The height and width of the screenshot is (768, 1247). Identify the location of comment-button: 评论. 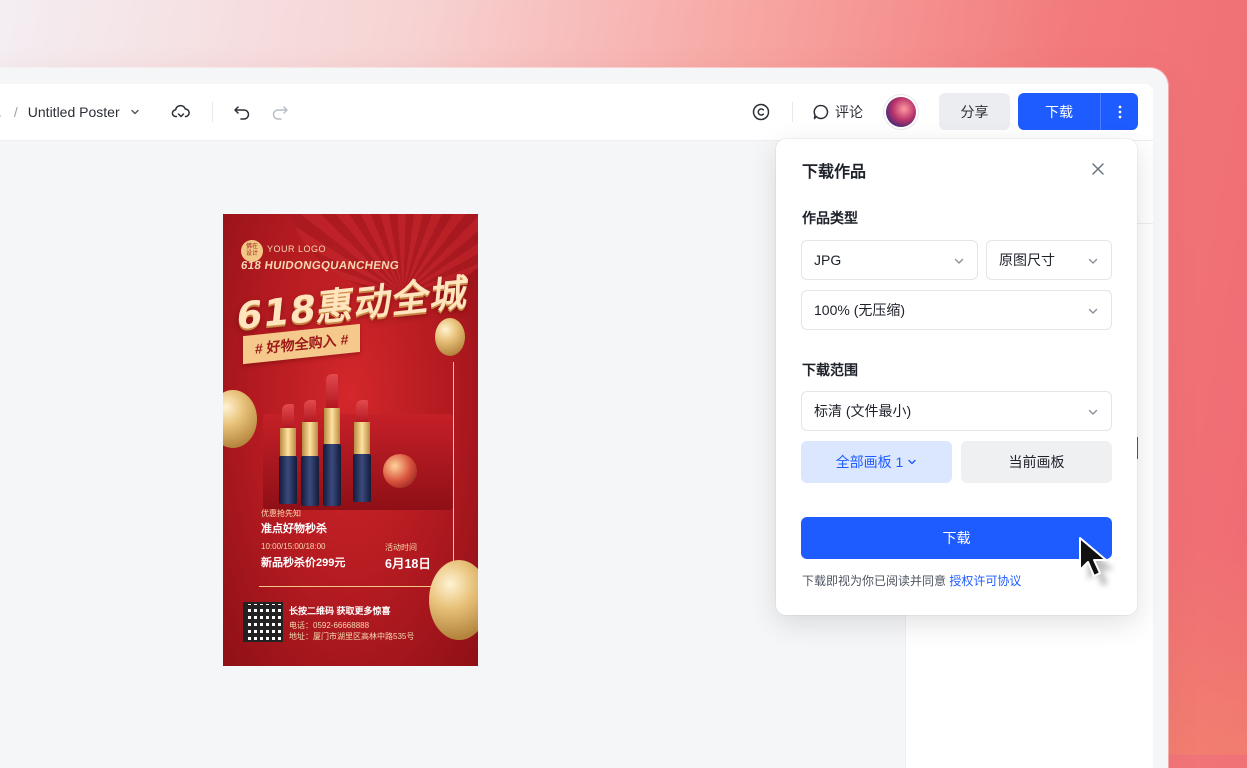
(837, 112).